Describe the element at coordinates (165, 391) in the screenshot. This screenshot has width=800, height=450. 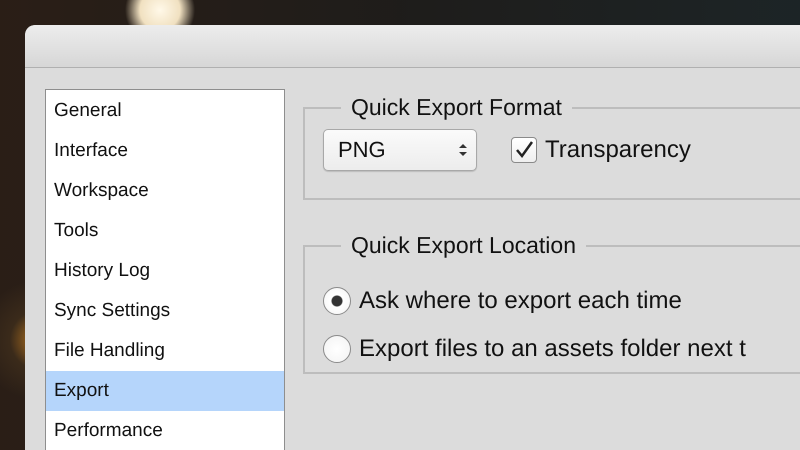
I see `category-item: Export` at that location.